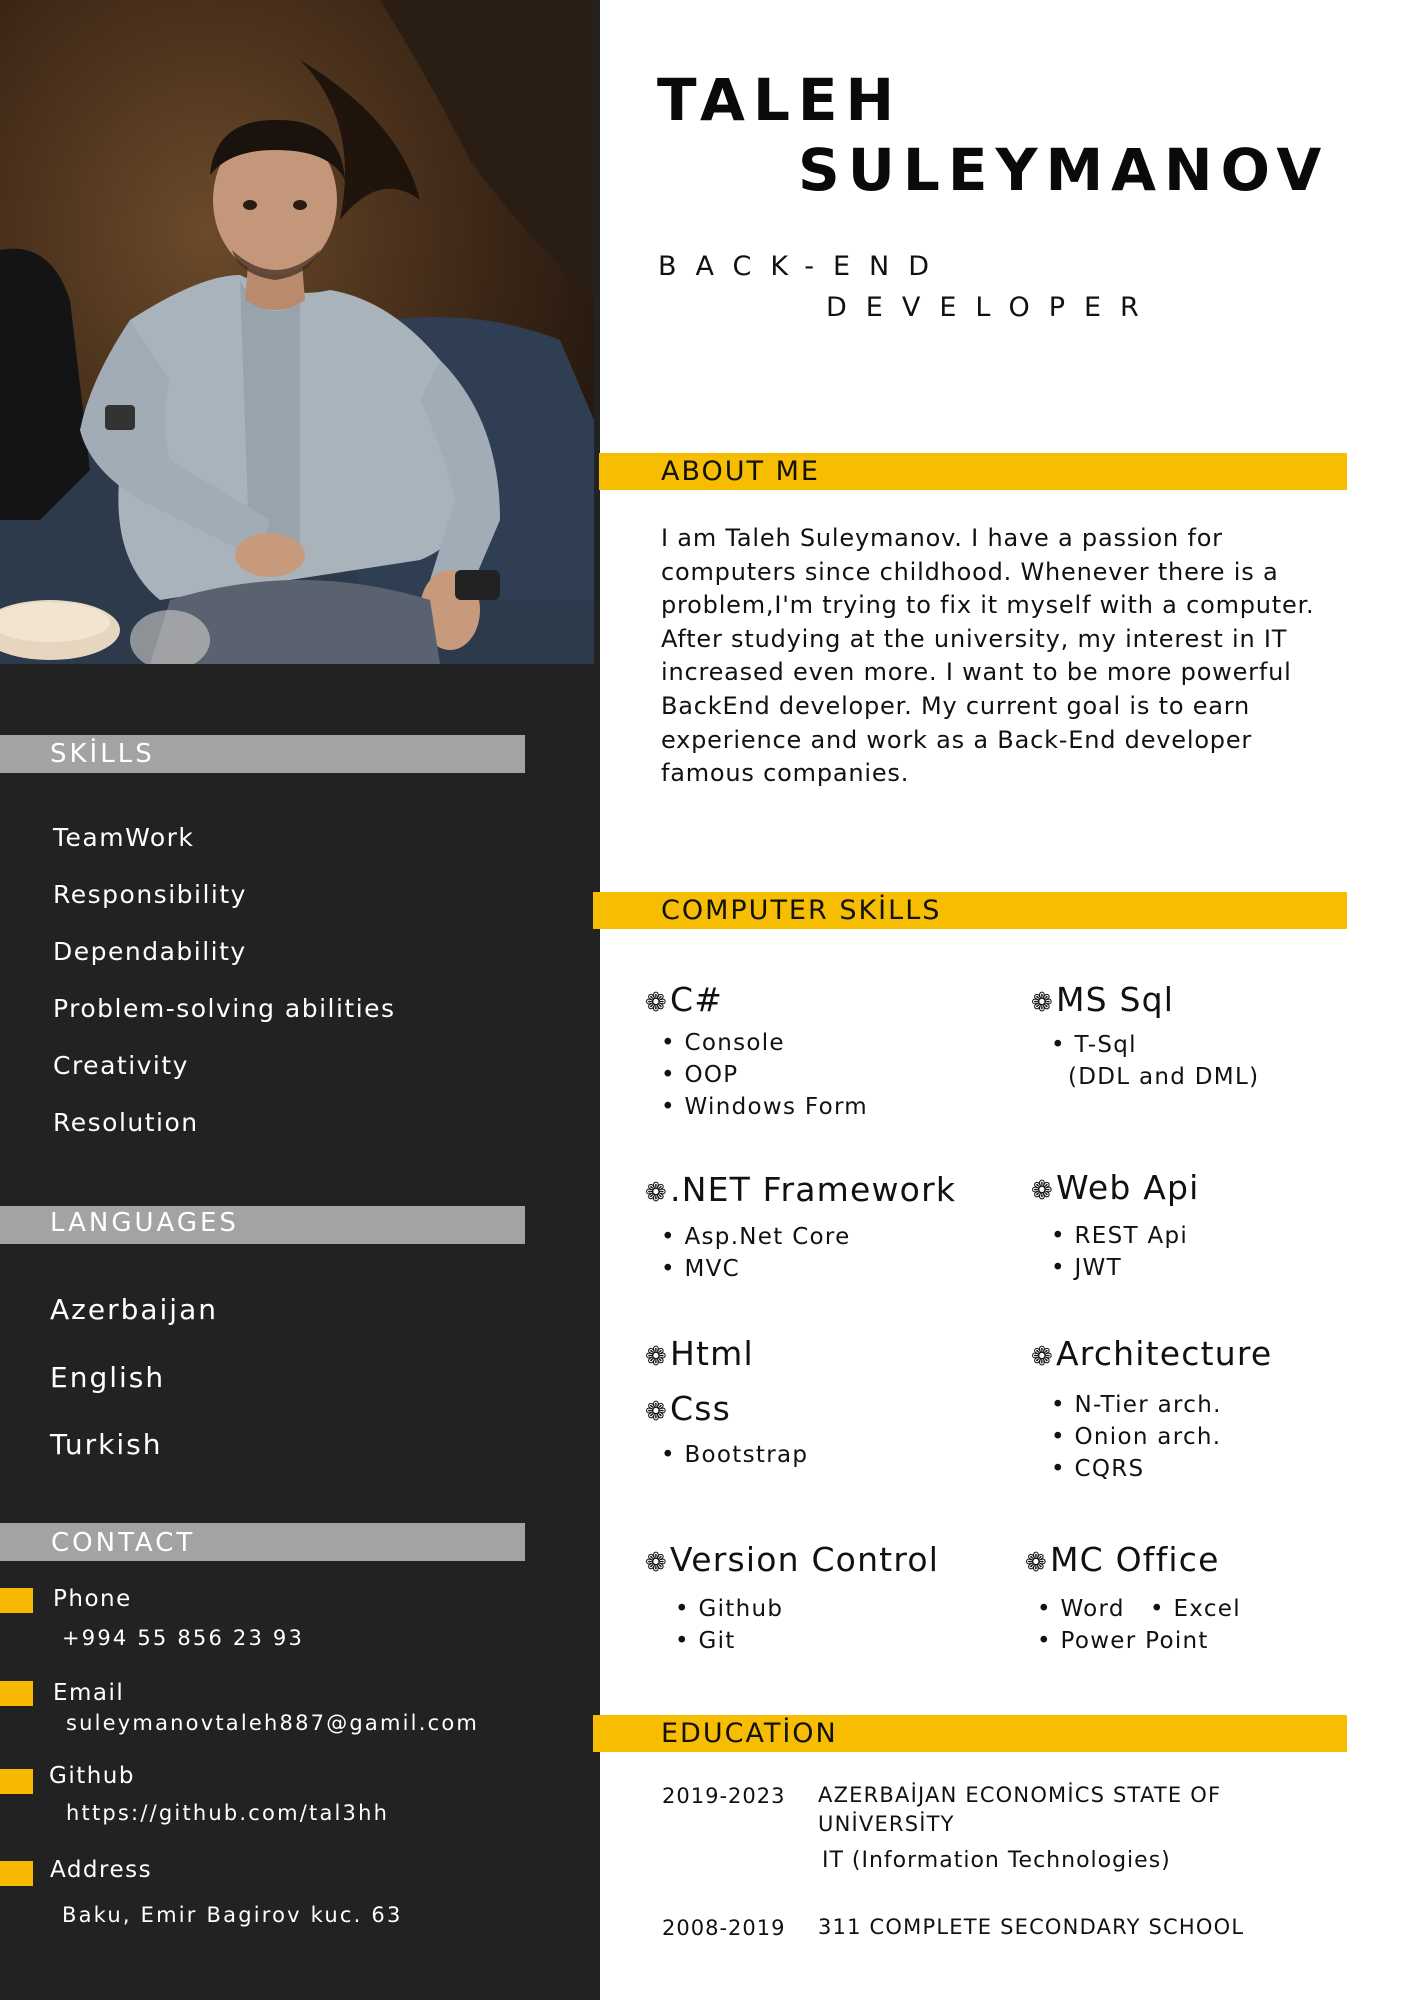 The image size is (1414, 2000). What do you see at coordinates (262, 754) in the screenshot?
I see `skills-heading-bar: SKİLLS` at bounding box center [262, 754].